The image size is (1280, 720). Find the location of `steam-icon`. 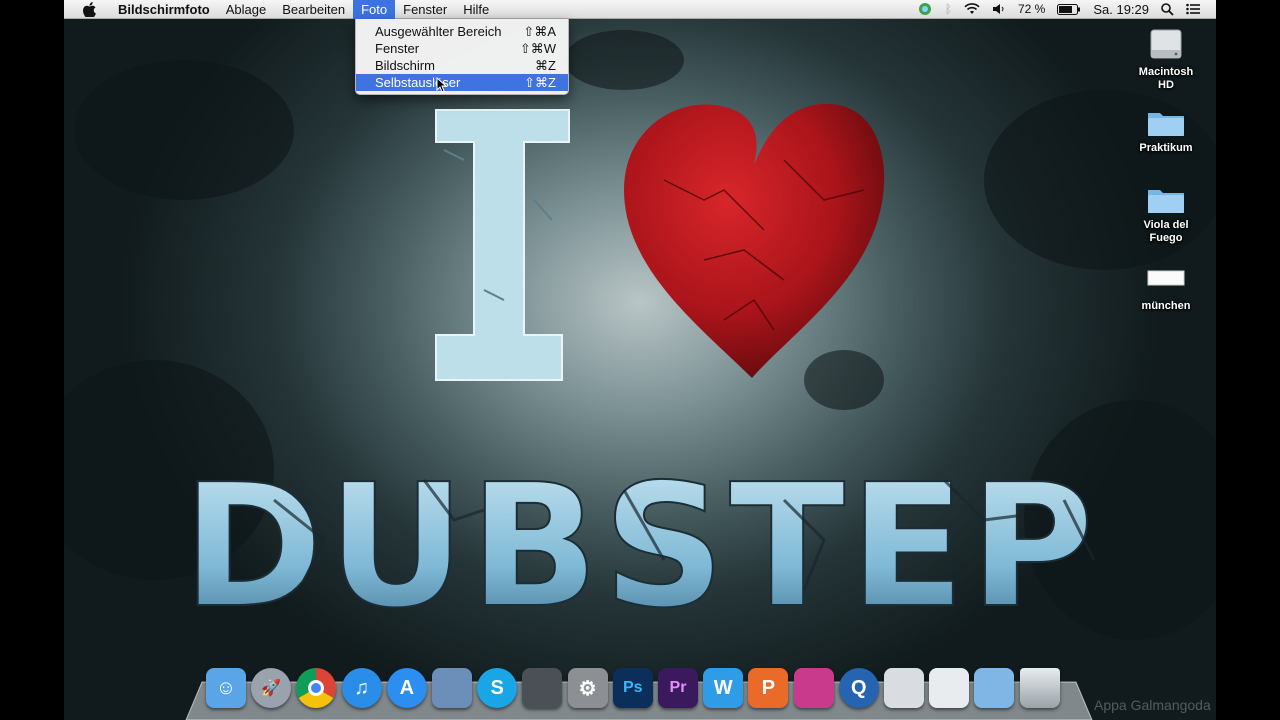

steam-icon is located at coordinates (542, 688).